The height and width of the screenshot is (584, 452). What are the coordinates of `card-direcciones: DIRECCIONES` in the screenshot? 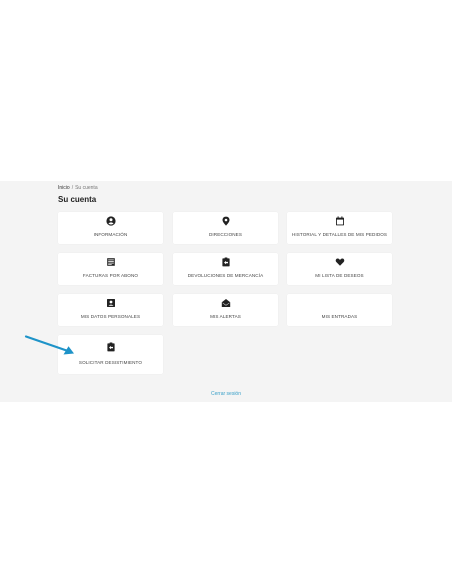 It's located at (225, 228).